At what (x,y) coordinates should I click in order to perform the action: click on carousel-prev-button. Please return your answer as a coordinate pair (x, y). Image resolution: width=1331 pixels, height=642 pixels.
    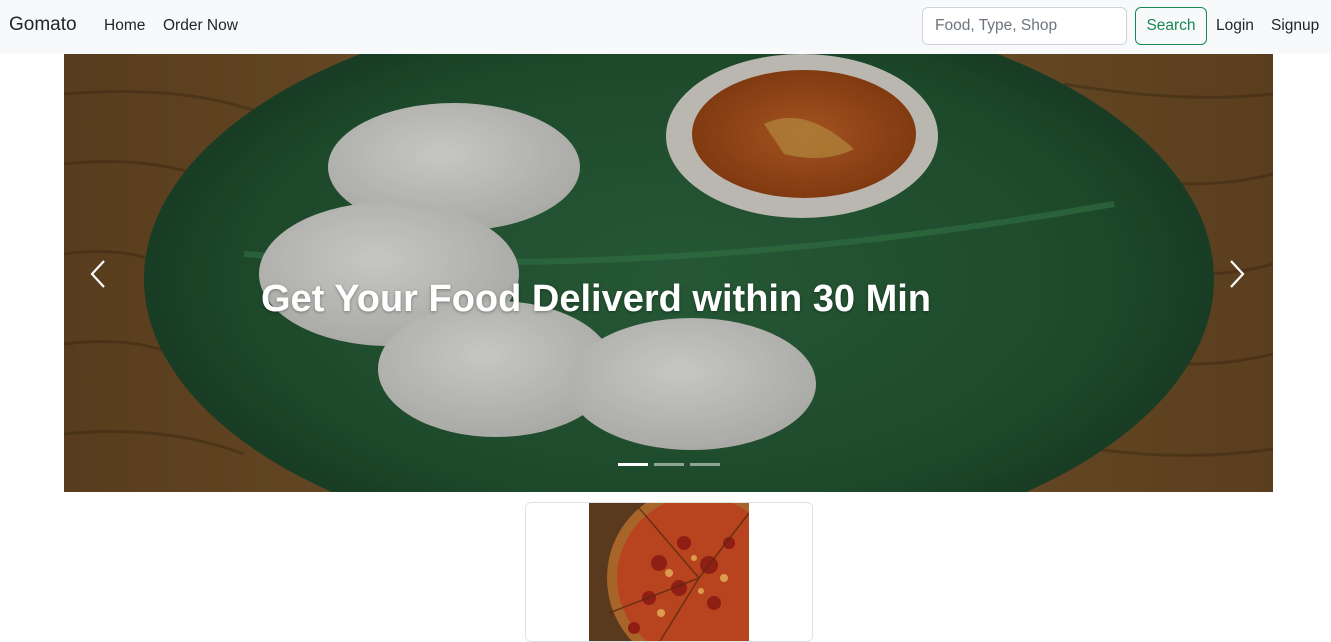
    Looking at the image, I should click on (99, 274).